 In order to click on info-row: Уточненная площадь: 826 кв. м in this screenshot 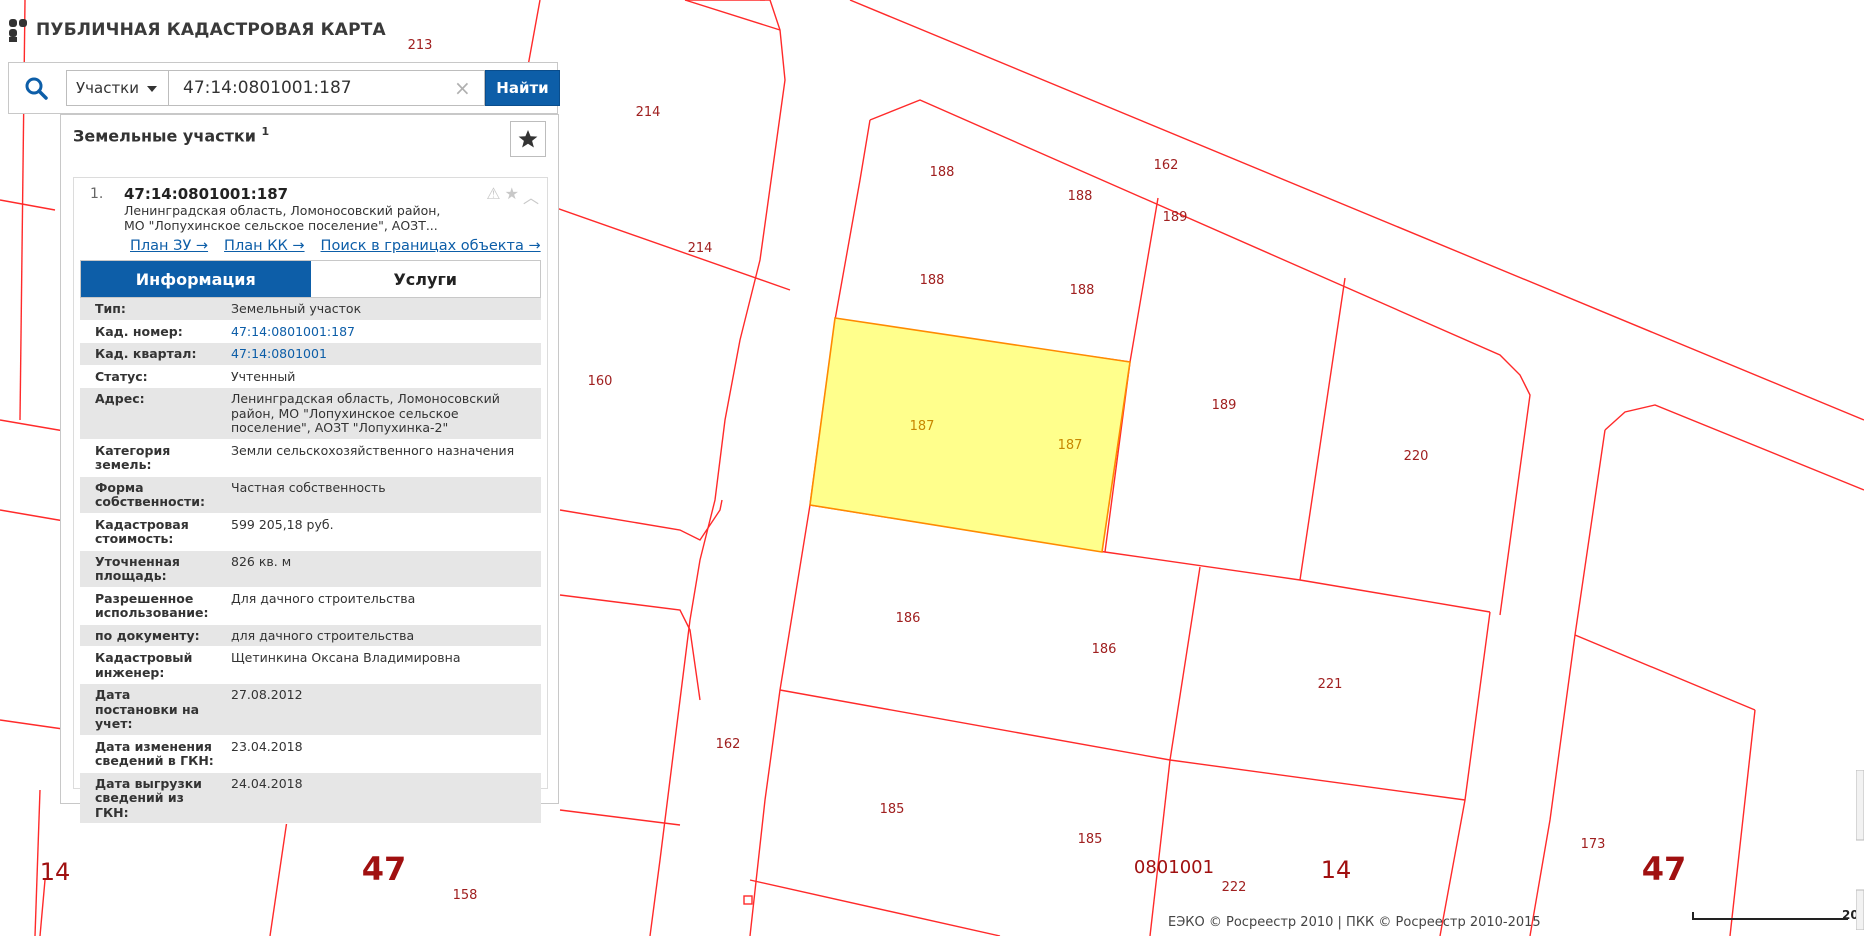, I will do `click(310, 569)`.